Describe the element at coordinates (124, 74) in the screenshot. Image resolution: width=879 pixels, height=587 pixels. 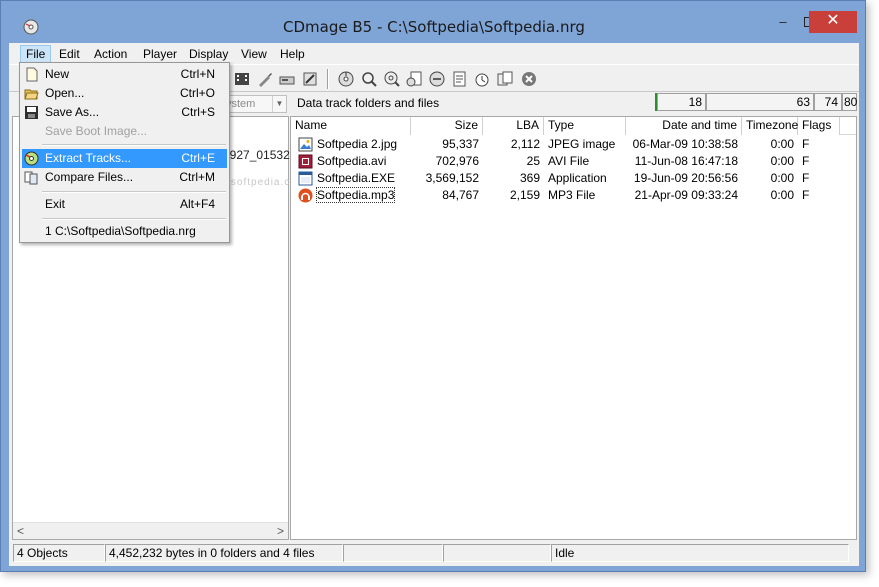
I see `menu-item-new: New Ctrl+N` at that location.